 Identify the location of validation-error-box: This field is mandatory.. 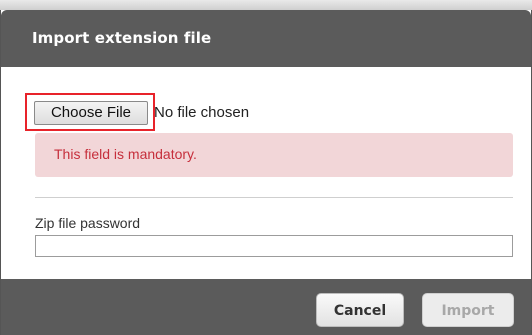
(274, 155).